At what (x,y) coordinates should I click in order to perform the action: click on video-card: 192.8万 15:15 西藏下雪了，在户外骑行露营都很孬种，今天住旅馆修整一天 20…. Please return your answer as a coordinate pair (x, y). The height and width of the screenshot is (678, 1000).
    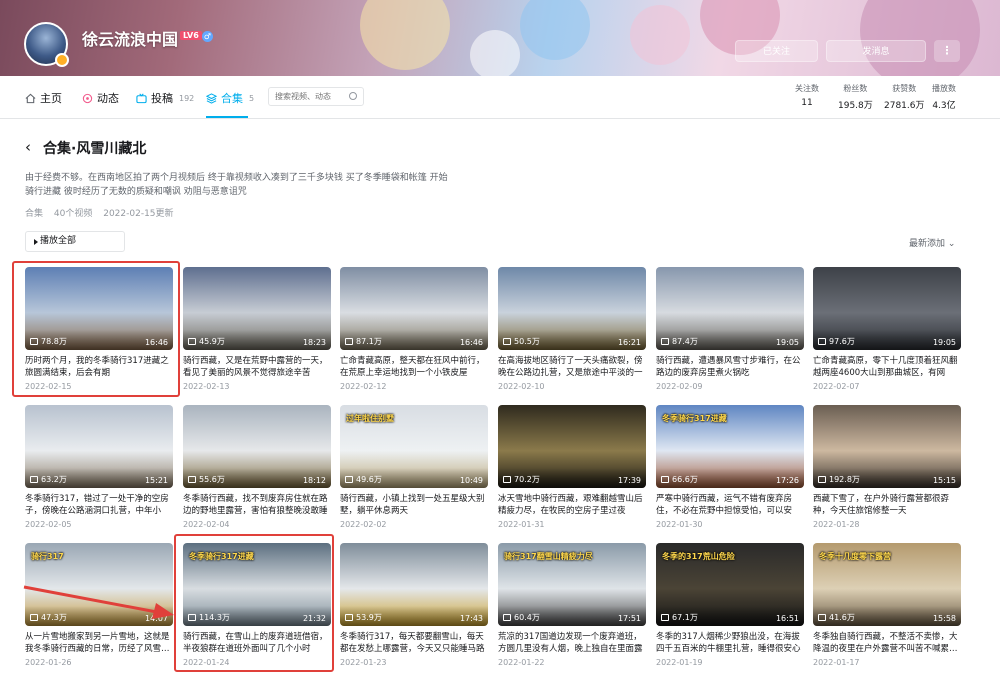
    Looking at the image, I should click on (887, 468).